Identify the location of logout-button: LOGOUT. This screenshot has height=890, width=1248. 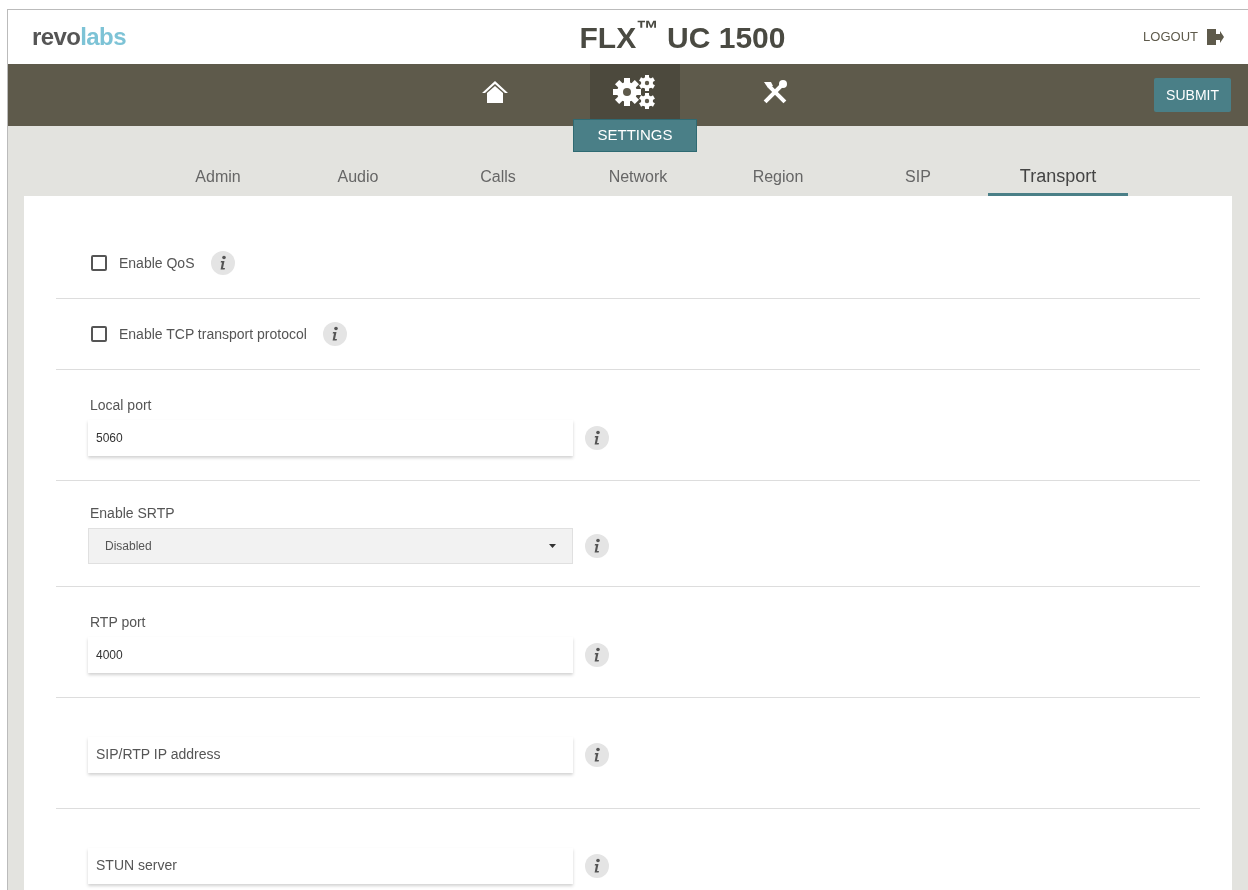
(1170, 37).